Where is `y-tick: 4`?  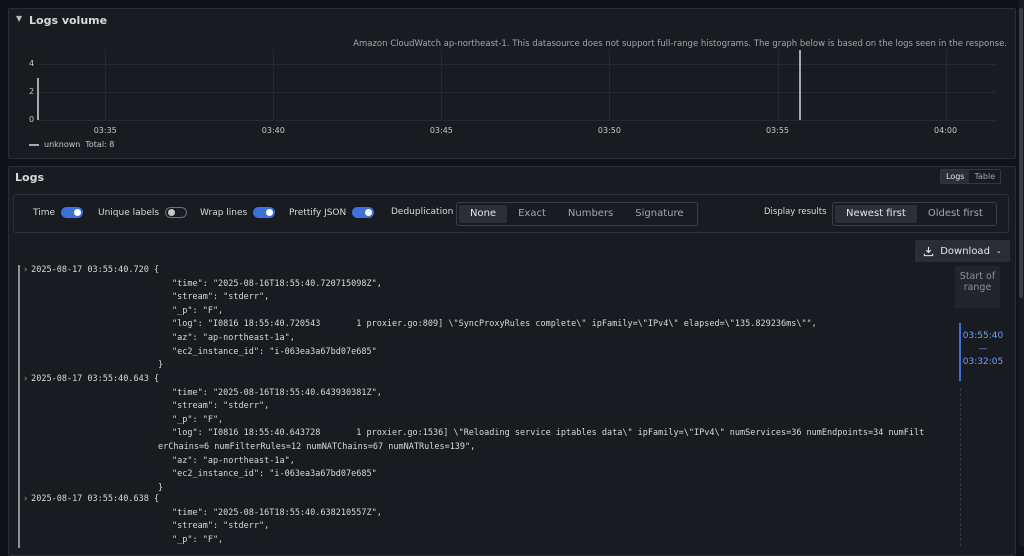 y-tick: 4 is located at coordinates (32, 63).